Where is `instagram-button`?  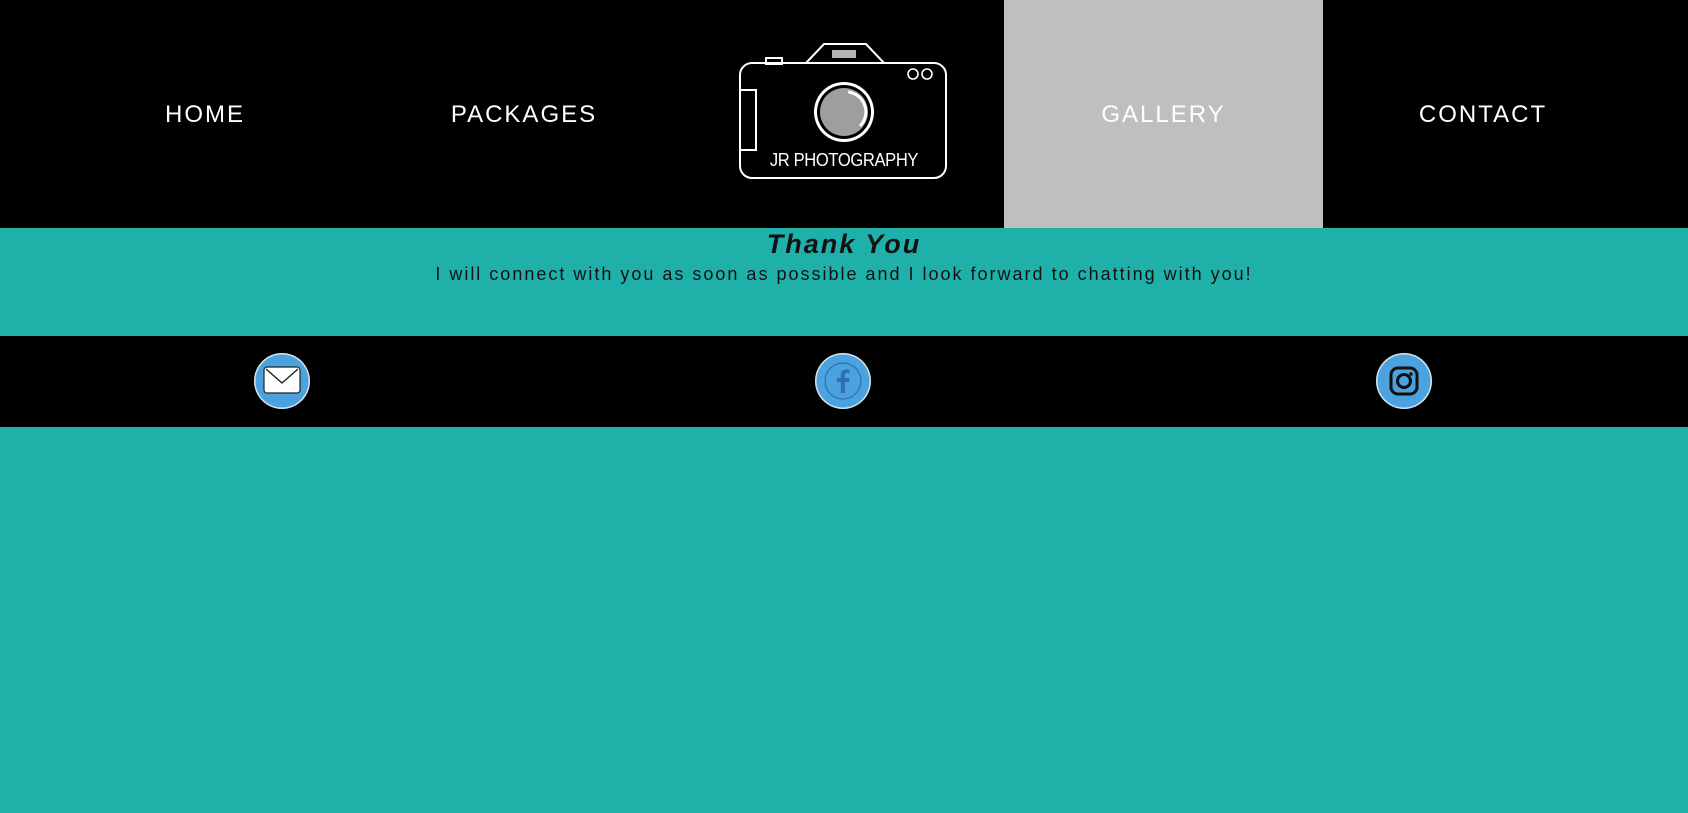
instagram-button is located at coordinates (1404, 381).